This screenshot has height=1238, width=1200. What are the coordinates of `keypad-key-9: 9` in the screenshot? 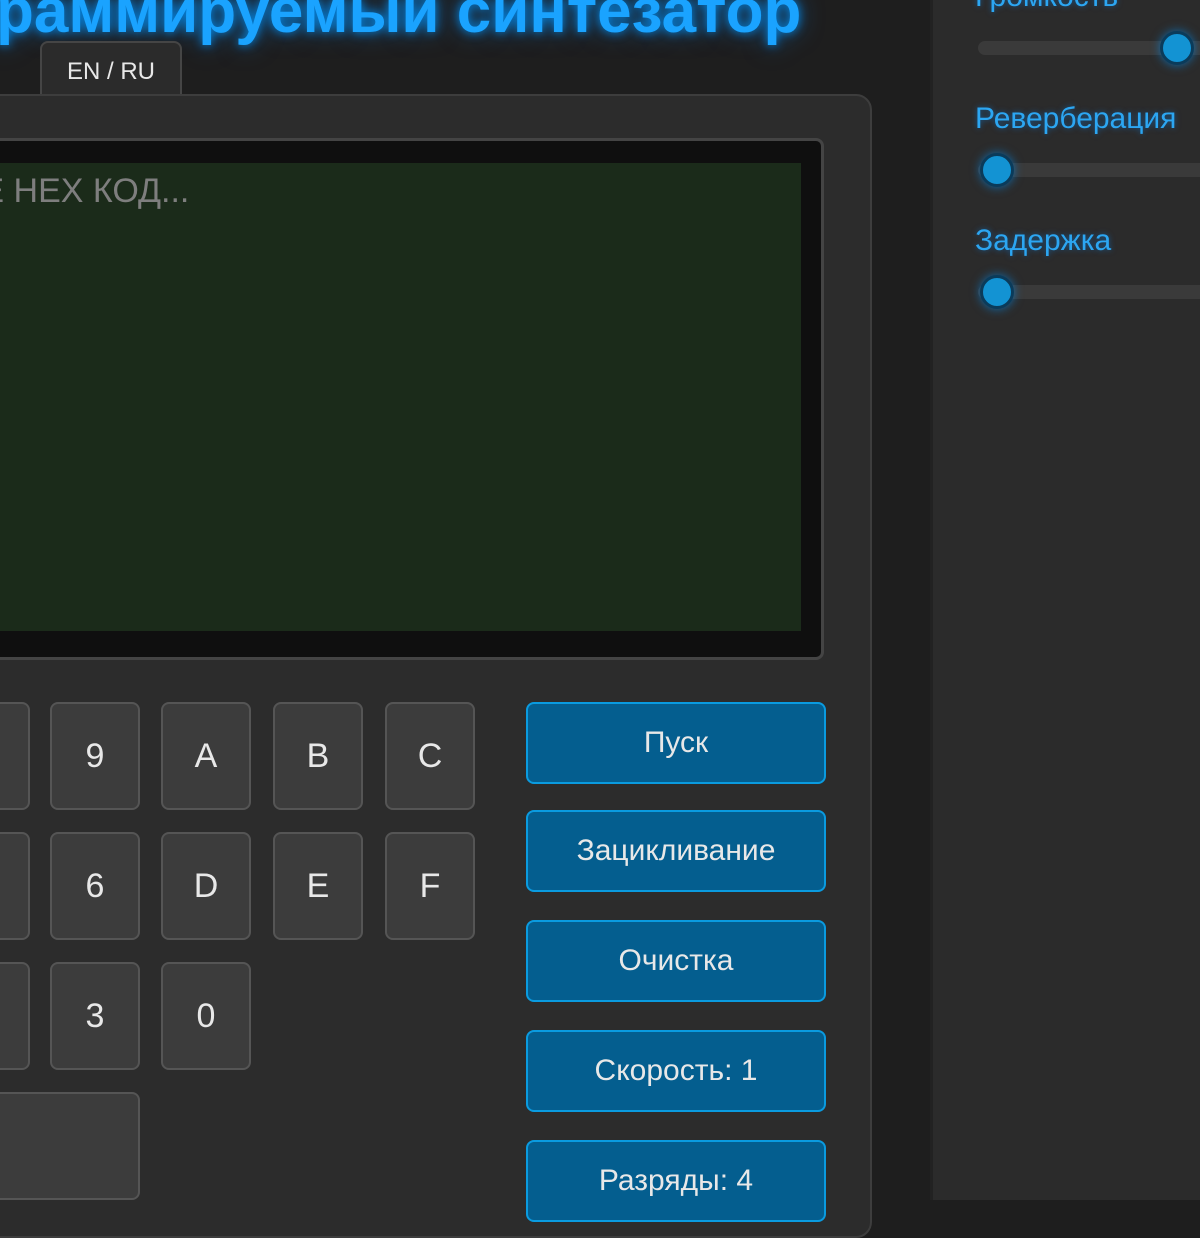 It's located at (95, 756).